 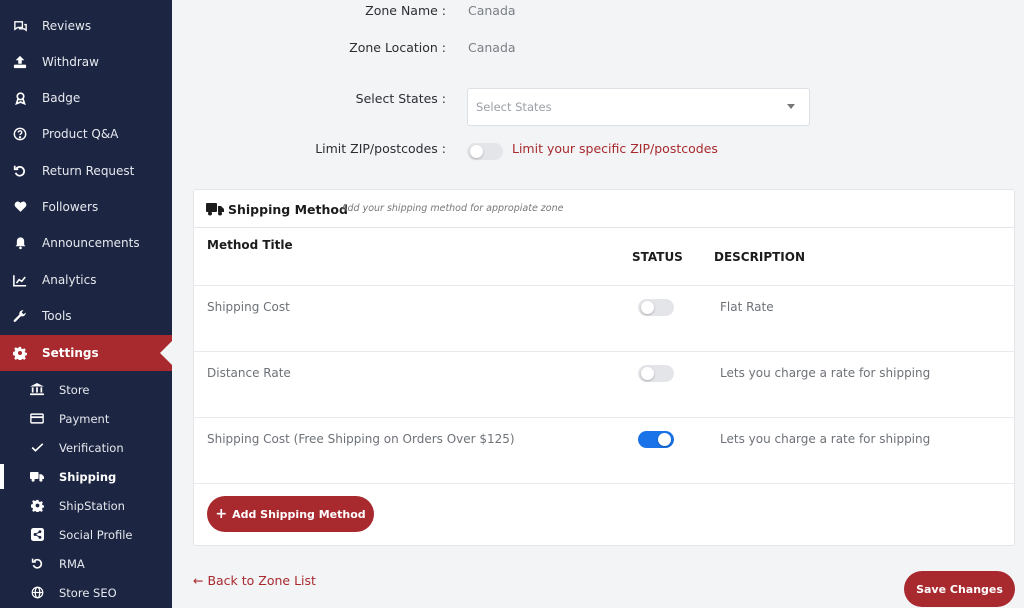 I want to click on back-to-zone-list-link: ← Back to Zone List, so click(x=254, y=580).